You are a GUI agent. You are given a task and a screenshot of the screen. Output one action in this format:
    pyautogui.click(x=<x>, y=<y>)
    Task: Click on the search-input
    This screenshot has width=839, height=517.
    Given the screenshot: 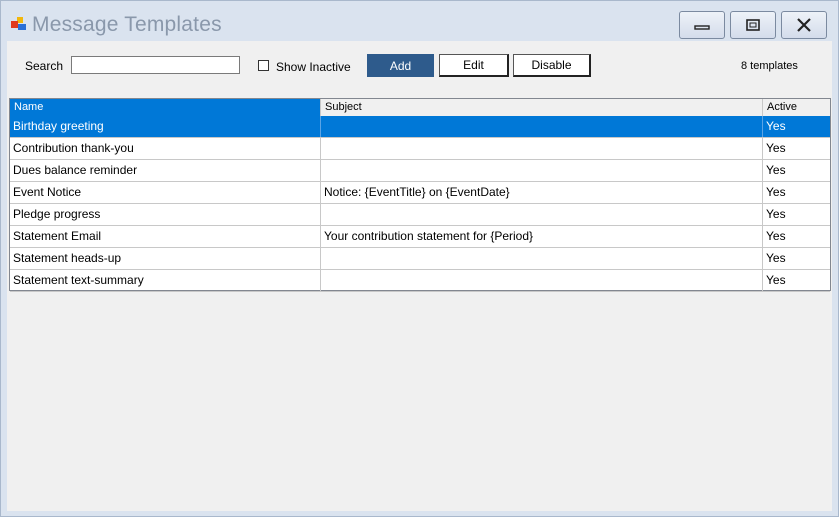 What is the action you would take?
    pyautogui.click(x=155, y=65)
    